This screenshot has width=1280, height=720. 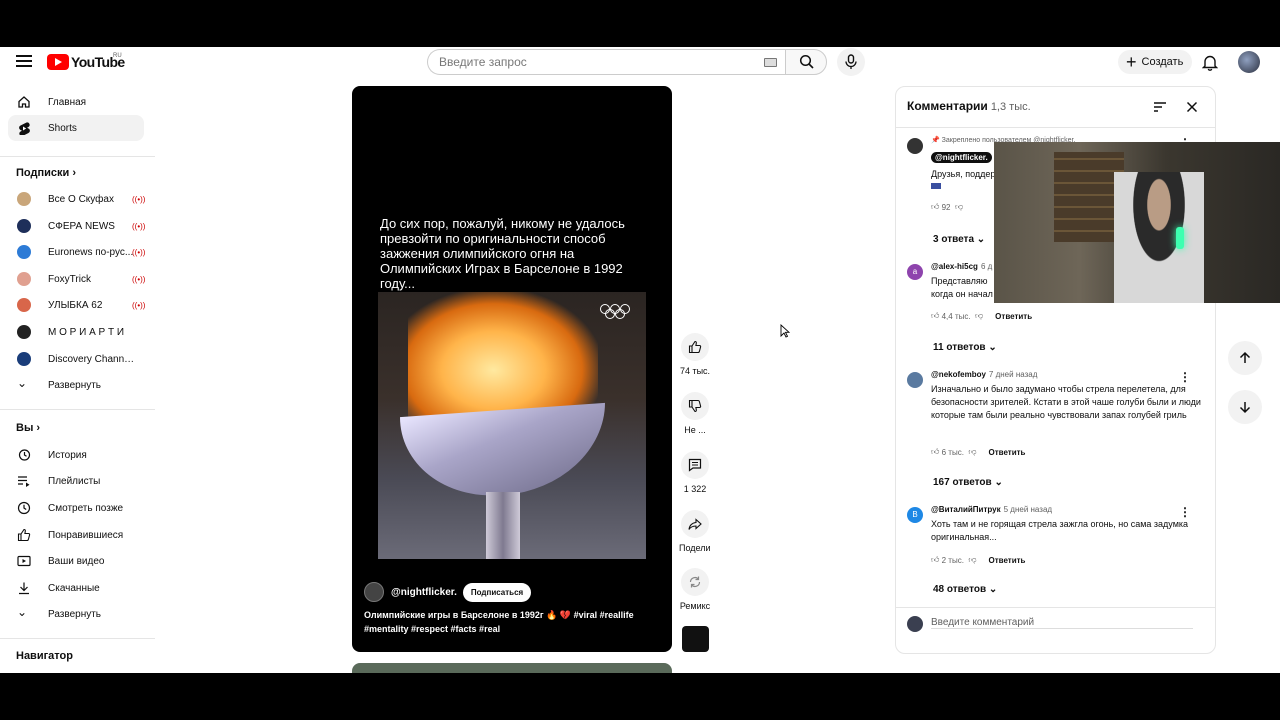 I want to click on sidebar-item-your-videos: Ваши видео, so click(x=76, y=561).